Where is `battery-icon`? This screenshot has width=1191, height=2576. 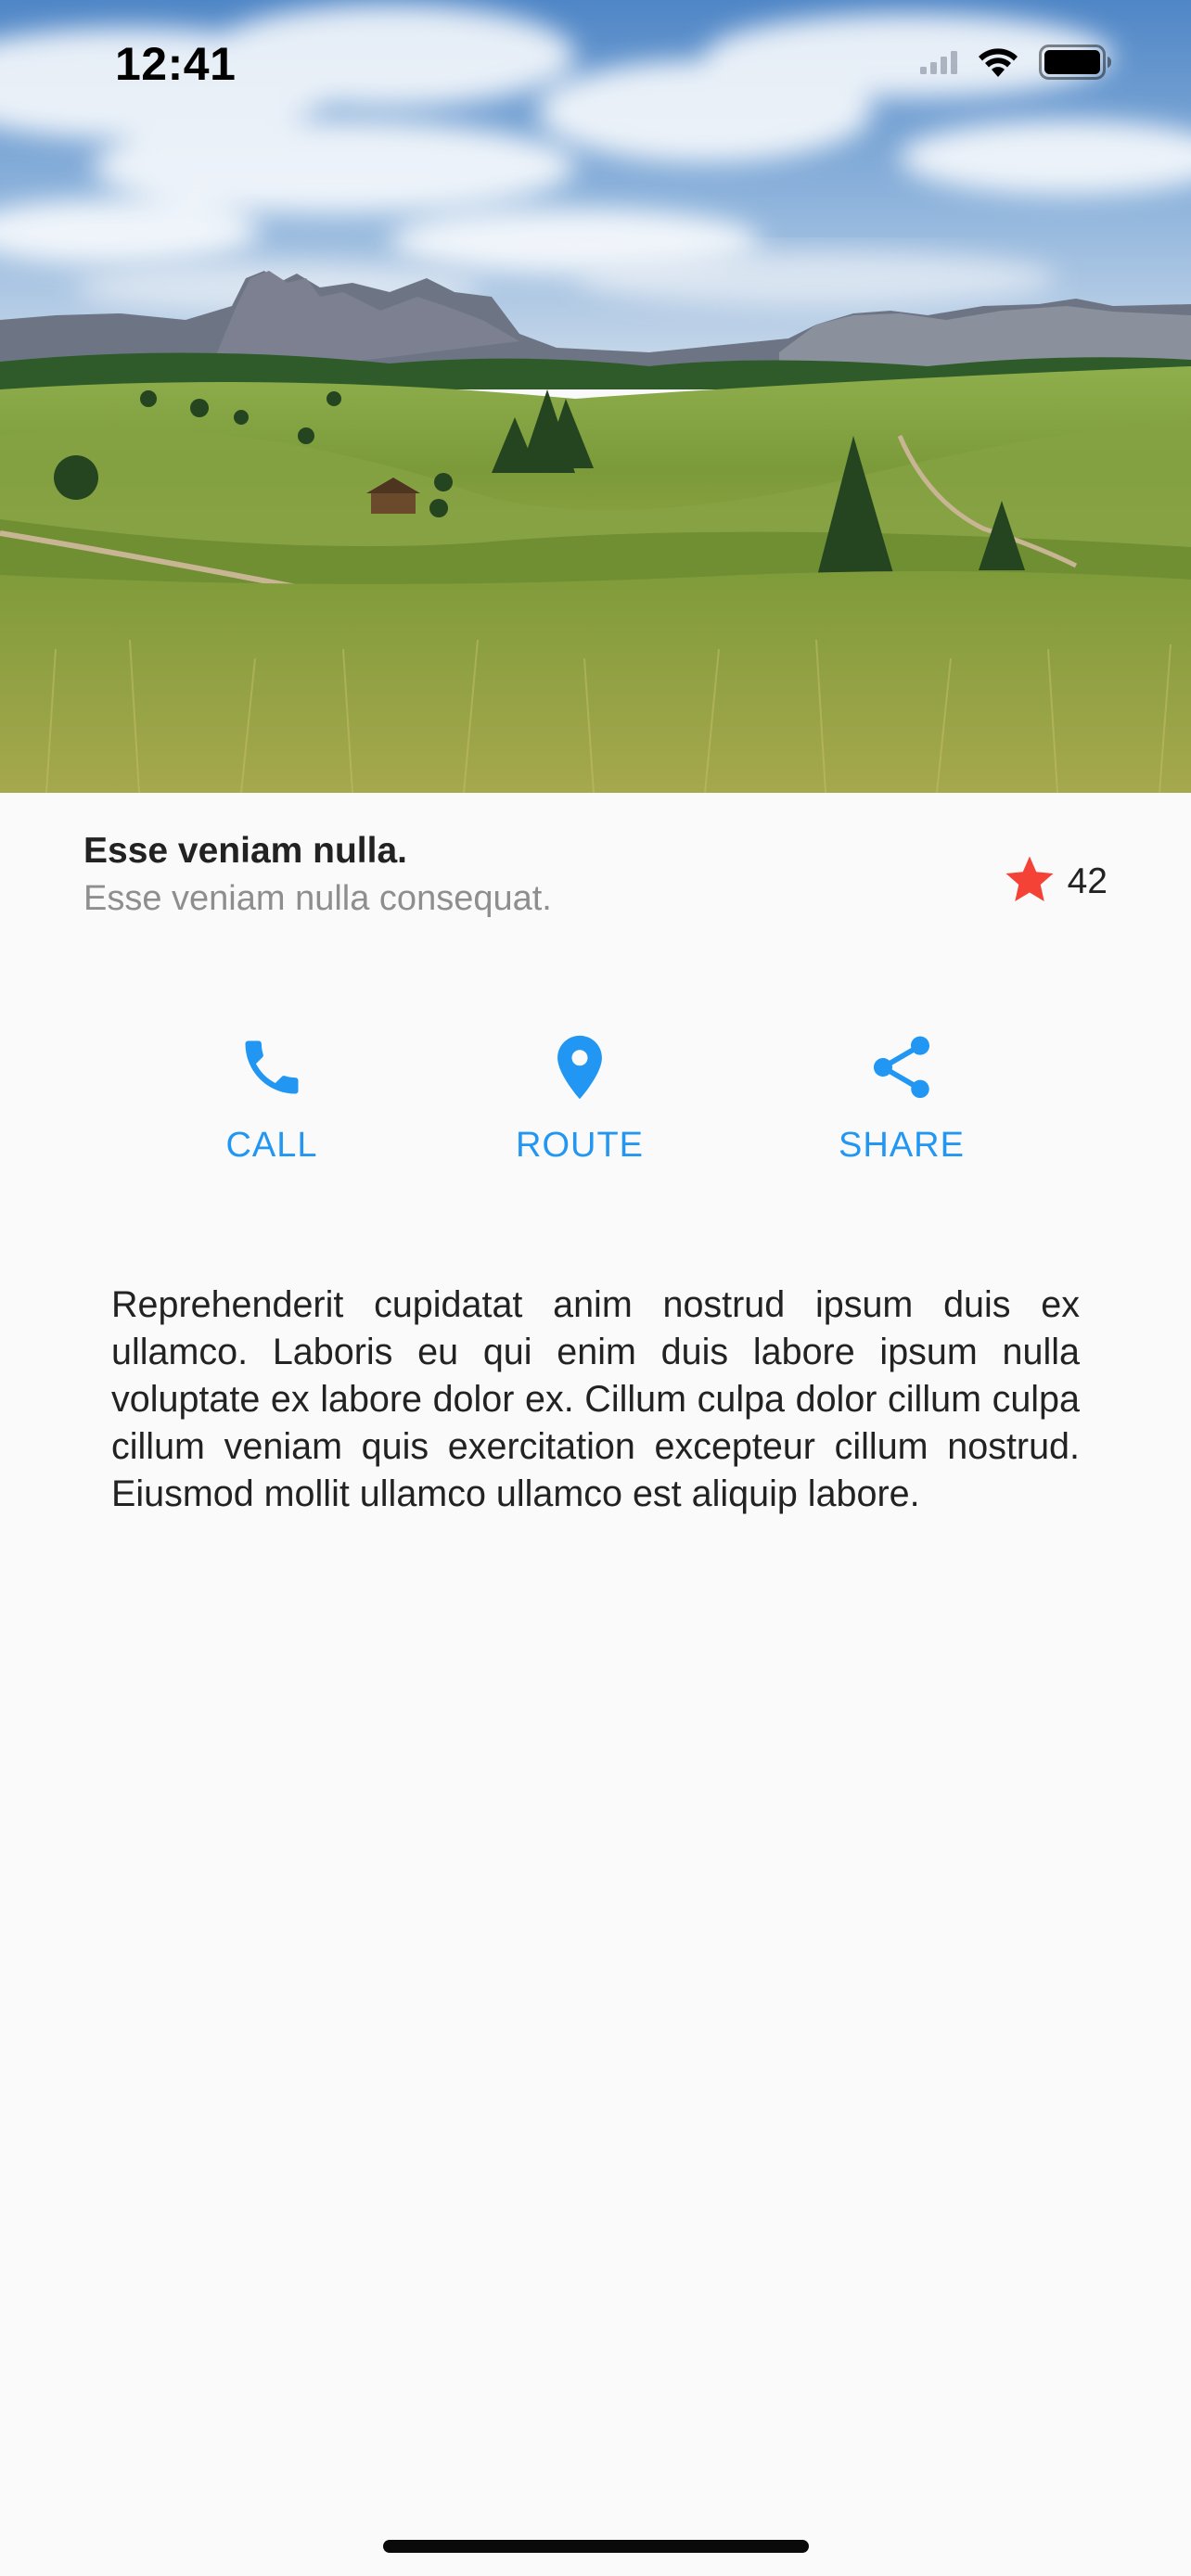 battery-icon is located at coordinates (1076, 64).